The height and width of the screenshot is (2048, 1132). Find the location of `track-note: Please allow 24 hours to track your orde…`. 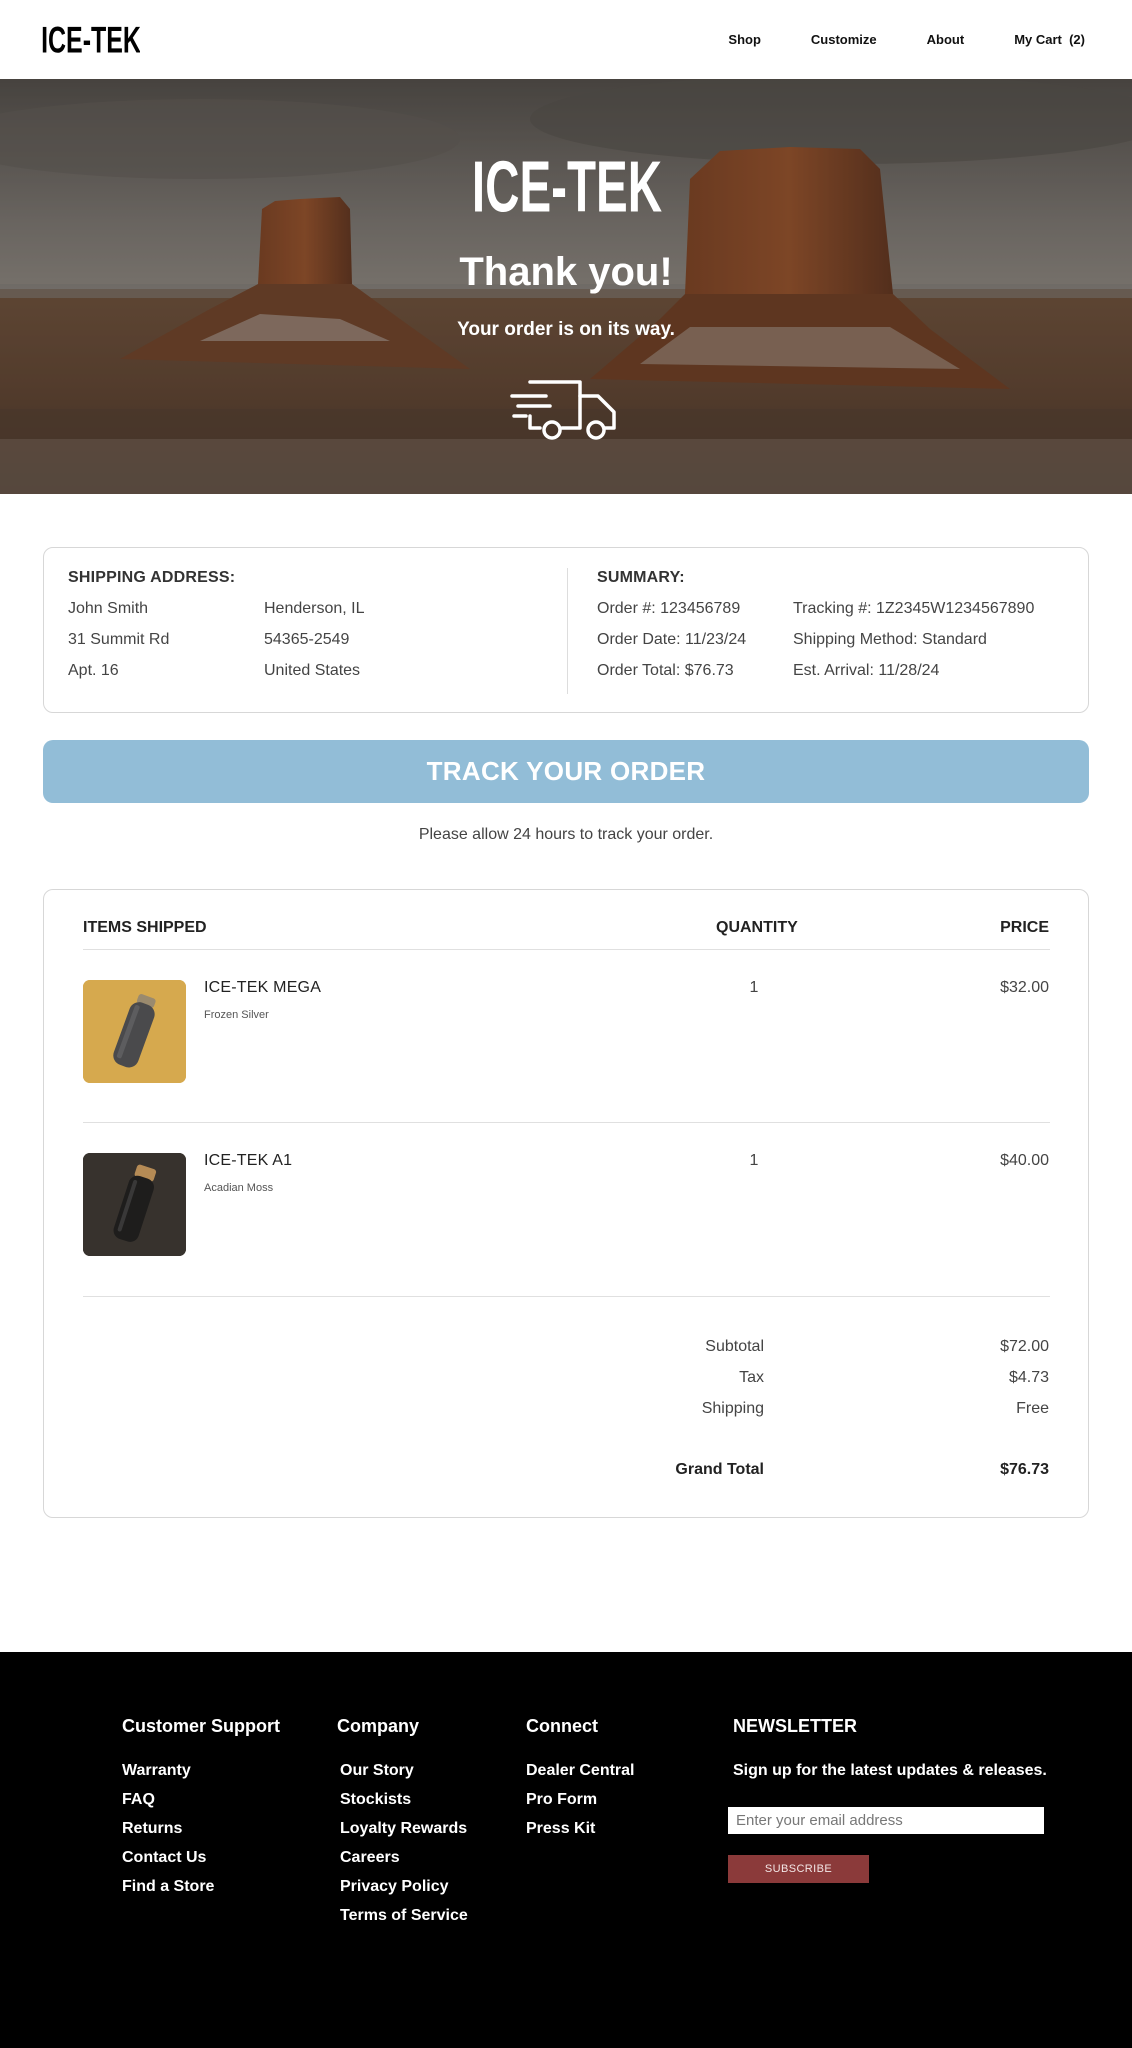

track-note: Please allow 24 hours to track your orde… is located at coordinates (566, 834).